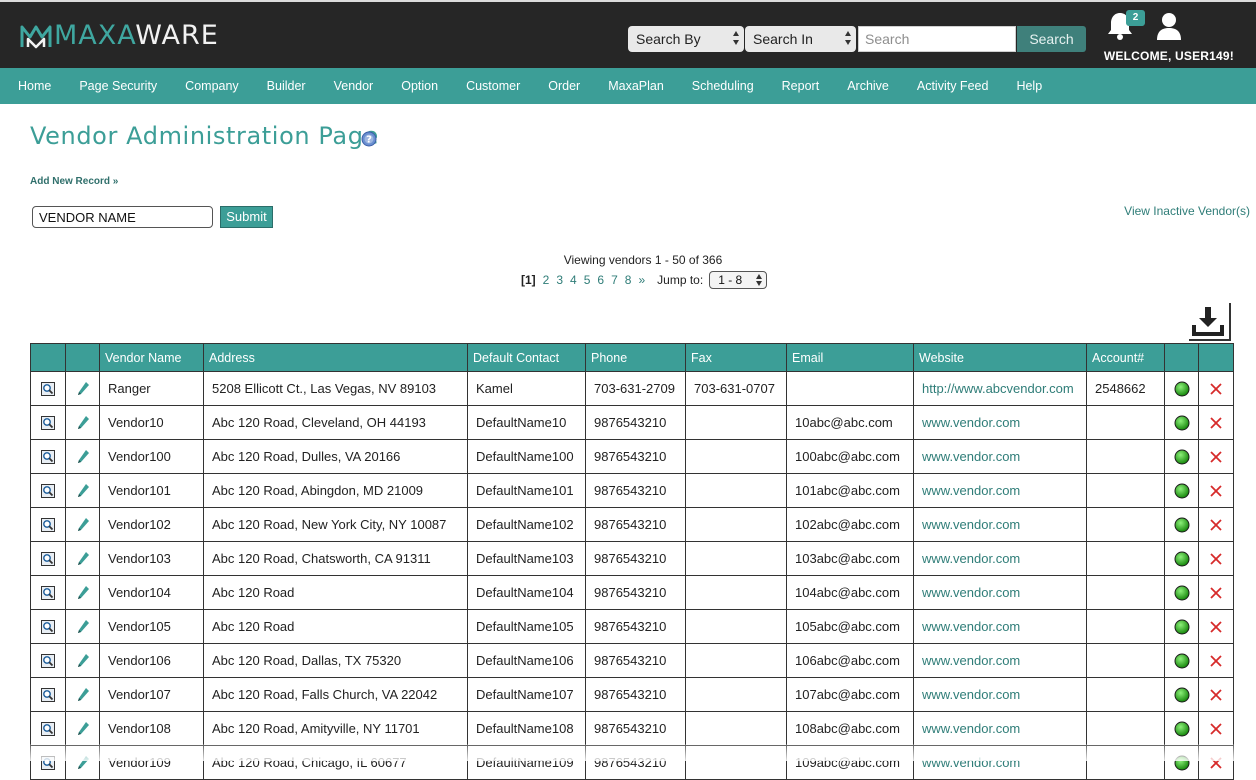 The width and height of the screenshot is (1256, 780). Describe the element at coordinates (628, 280) in the screenshot. I see `page-link: 8` at that location.